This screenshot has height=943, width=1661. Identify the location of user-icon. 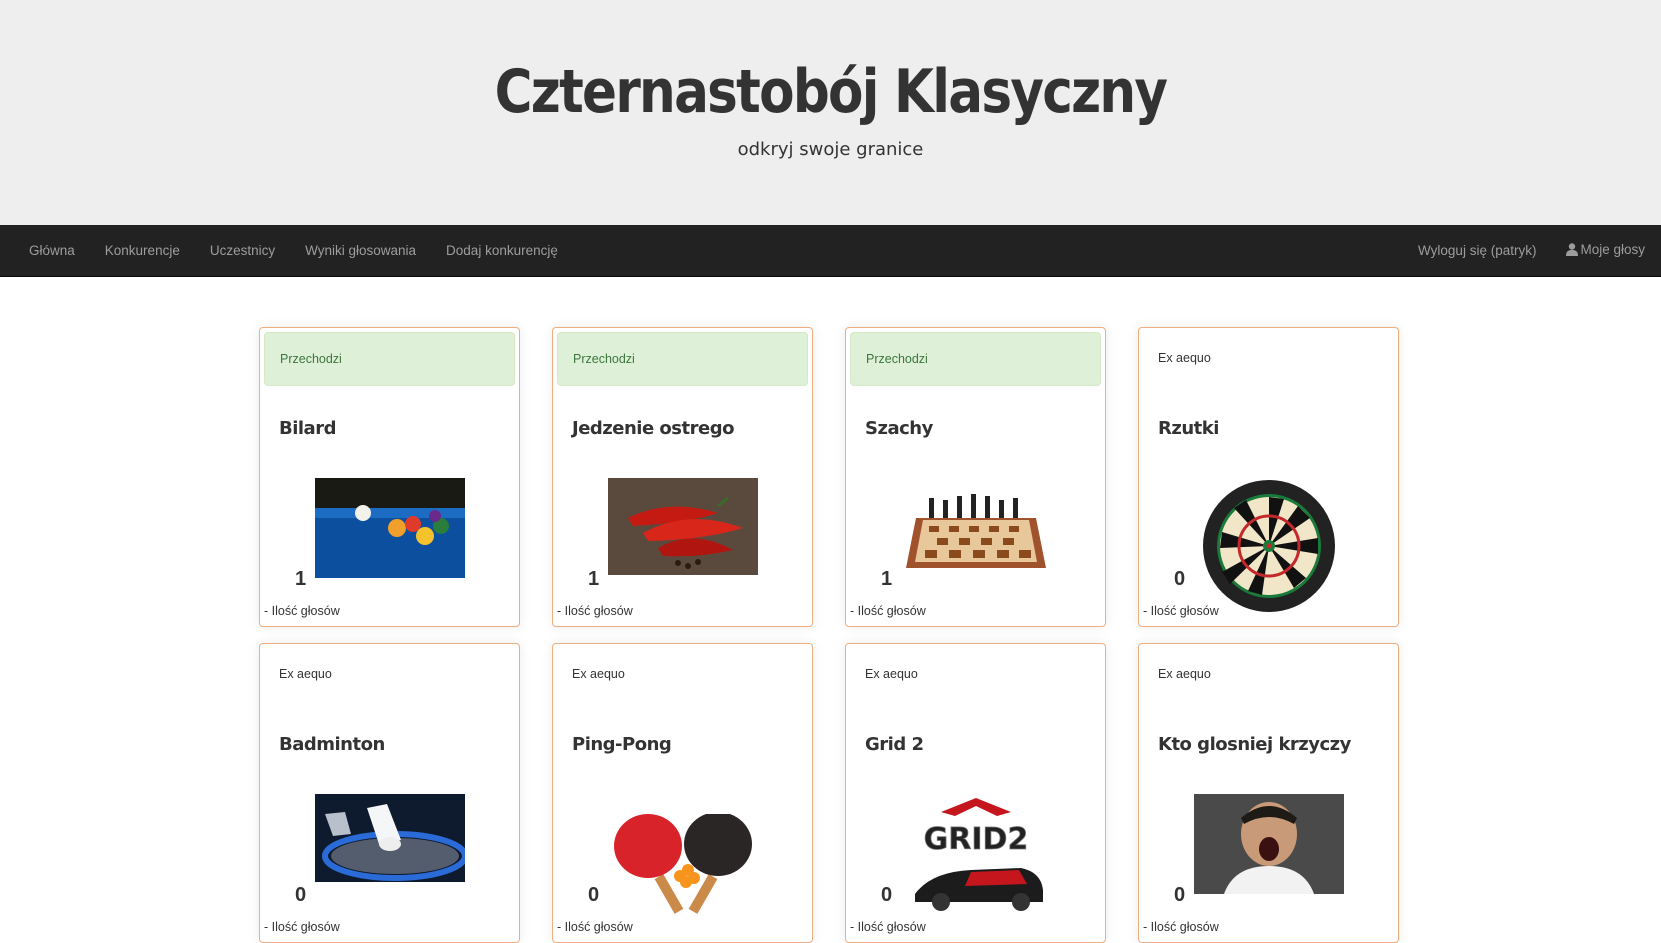
(1572, 252).